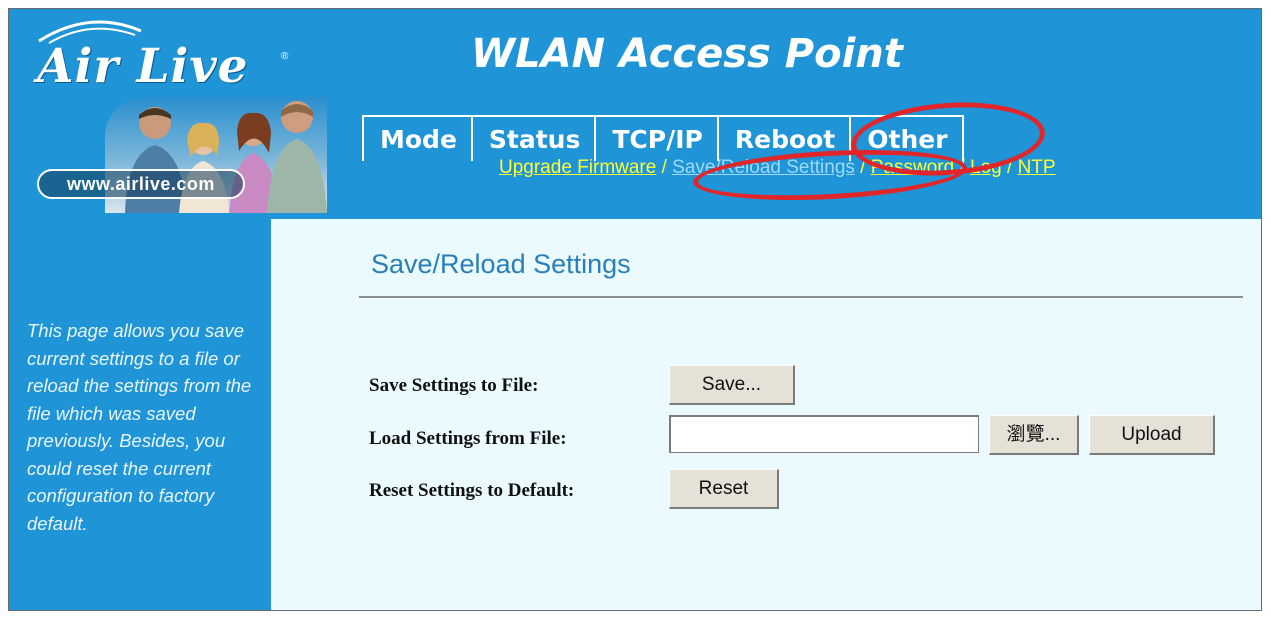 The width and height of the screenshot is (1271, 617). What do you see at coordinates (168, 114) in the screenshot?
I see `airlive-logo: Air Live ® www.airlive.com` at bounding box center [168, 114].